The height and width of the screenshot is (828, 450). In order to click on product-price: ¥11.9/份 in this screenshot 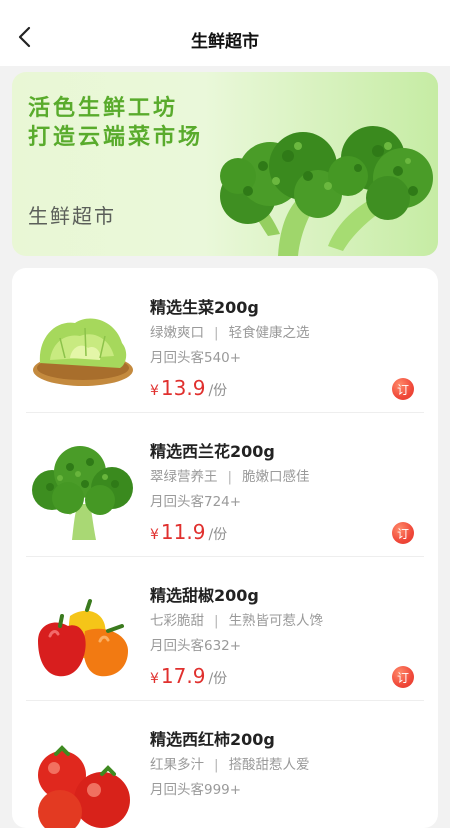, I will do `click(188, 532)`.